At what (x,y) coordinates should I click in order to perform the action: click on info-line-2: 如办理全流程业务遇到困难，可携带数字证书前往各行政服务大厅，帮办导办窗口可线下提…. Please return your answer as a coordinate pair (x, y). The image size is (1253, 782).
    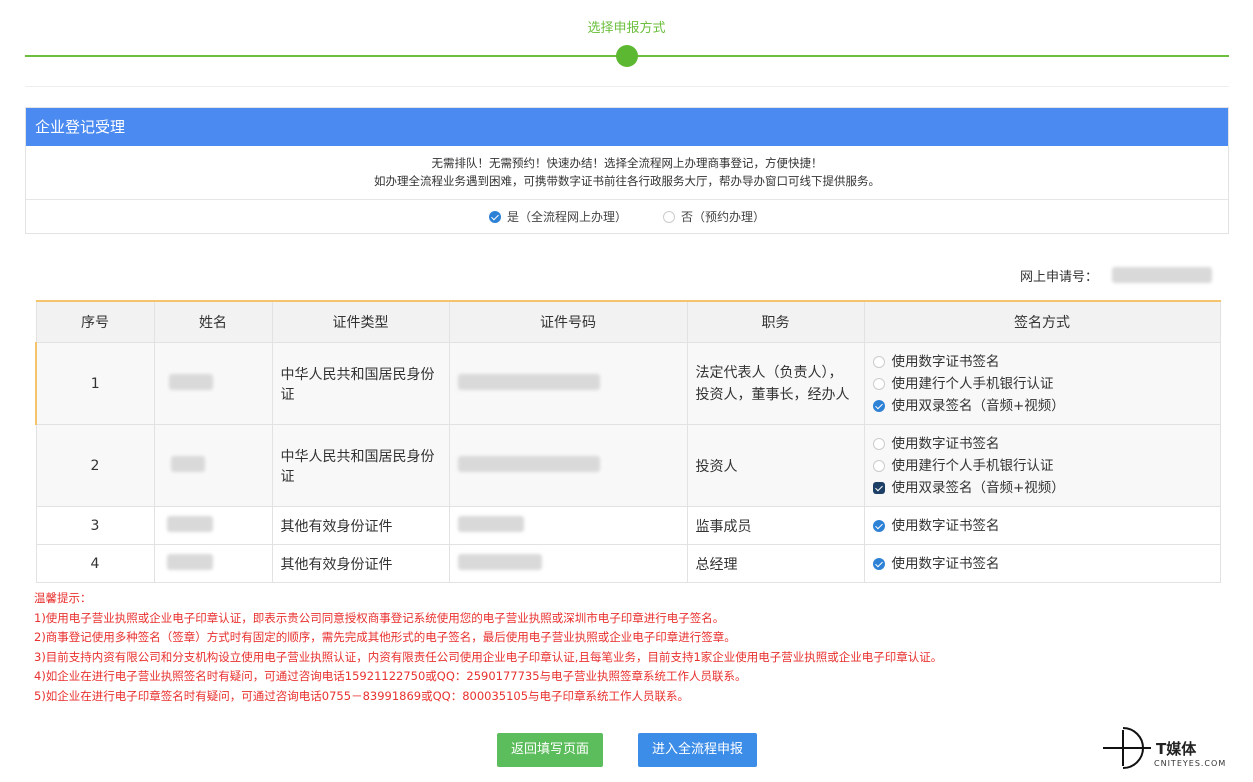
    Looking at the image, I should click on (627, 181).